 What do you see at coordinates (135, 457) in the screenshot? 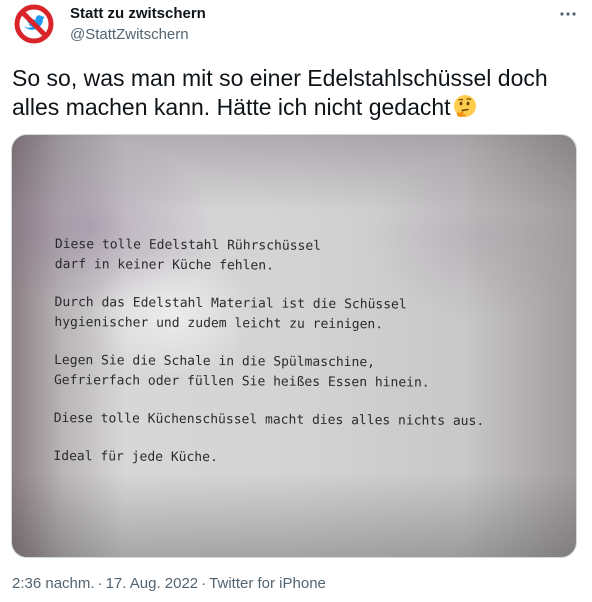
I see `screen-paragraph-5: Ideal für jede Küche.` at bounding box center [135, 457].